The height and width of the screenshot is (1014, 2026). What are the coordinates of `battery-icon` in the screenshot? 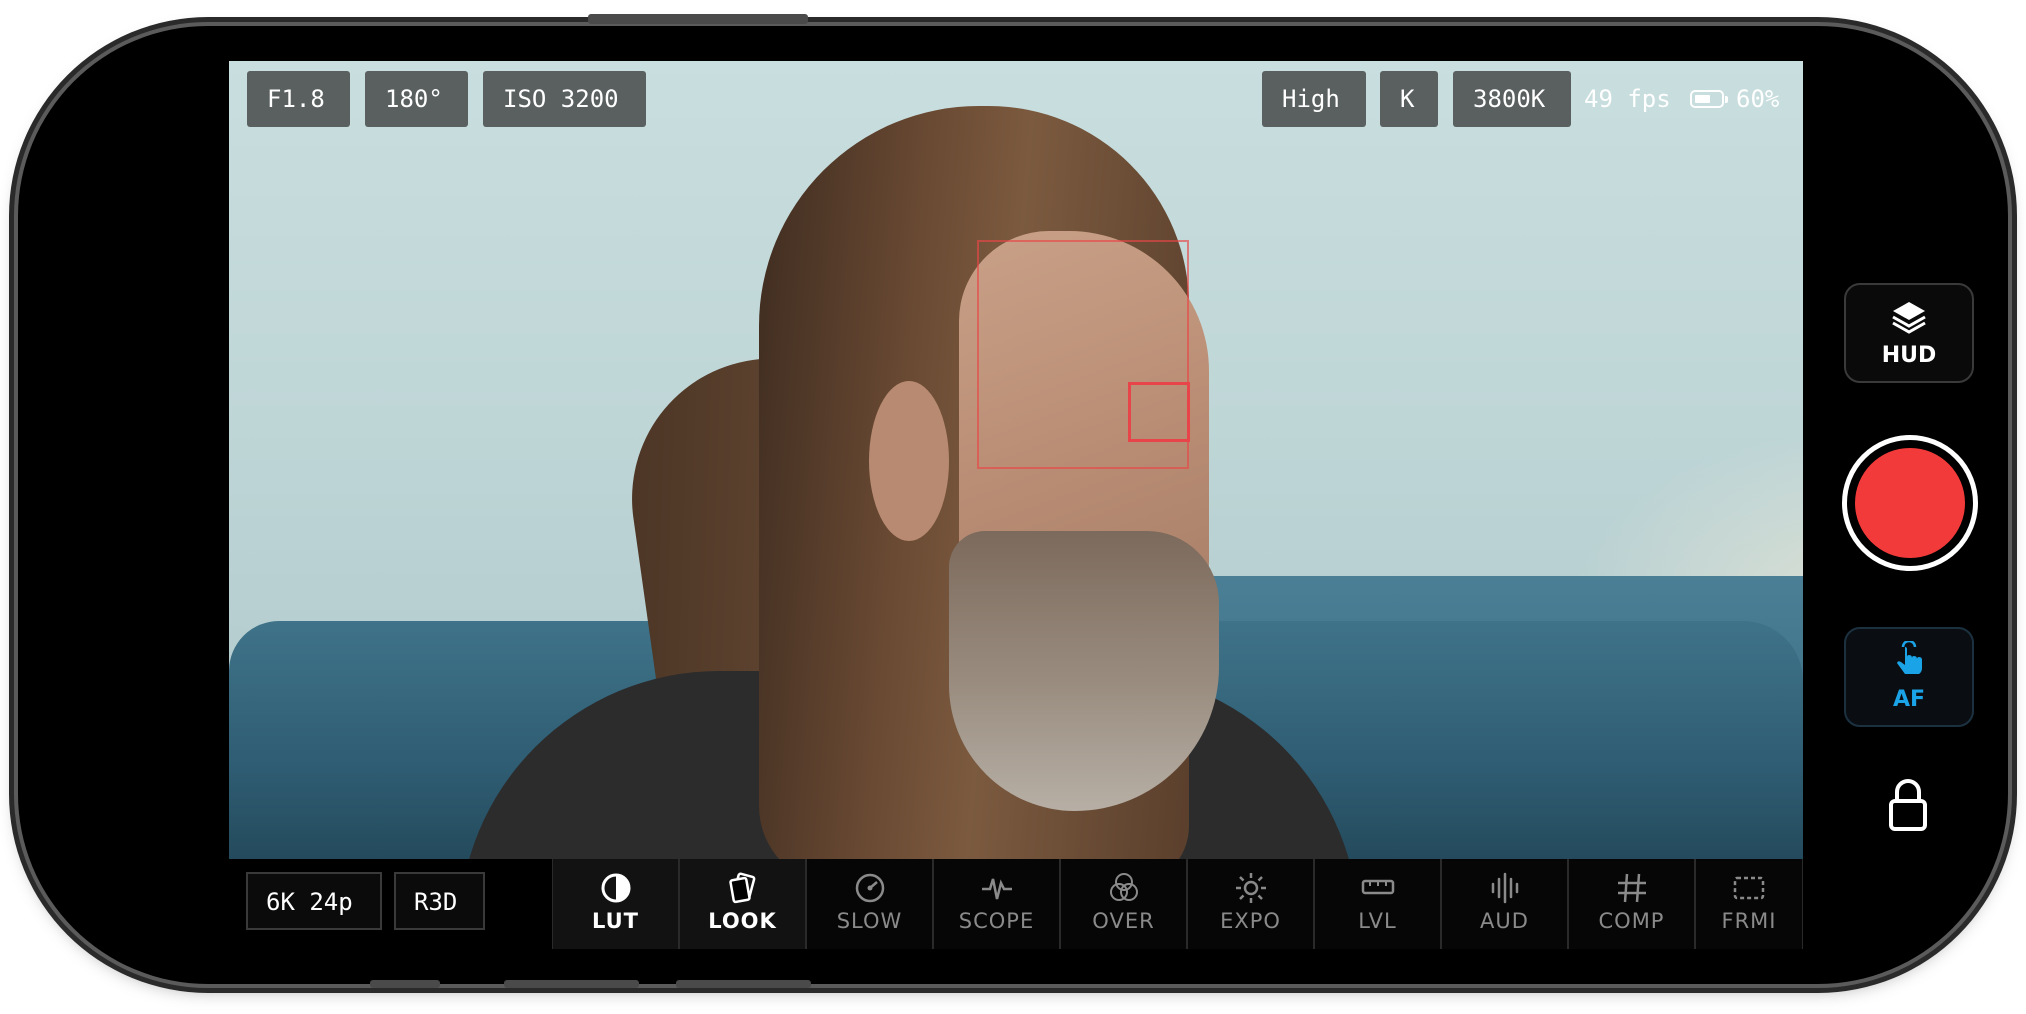 It's located at (1709, 99).